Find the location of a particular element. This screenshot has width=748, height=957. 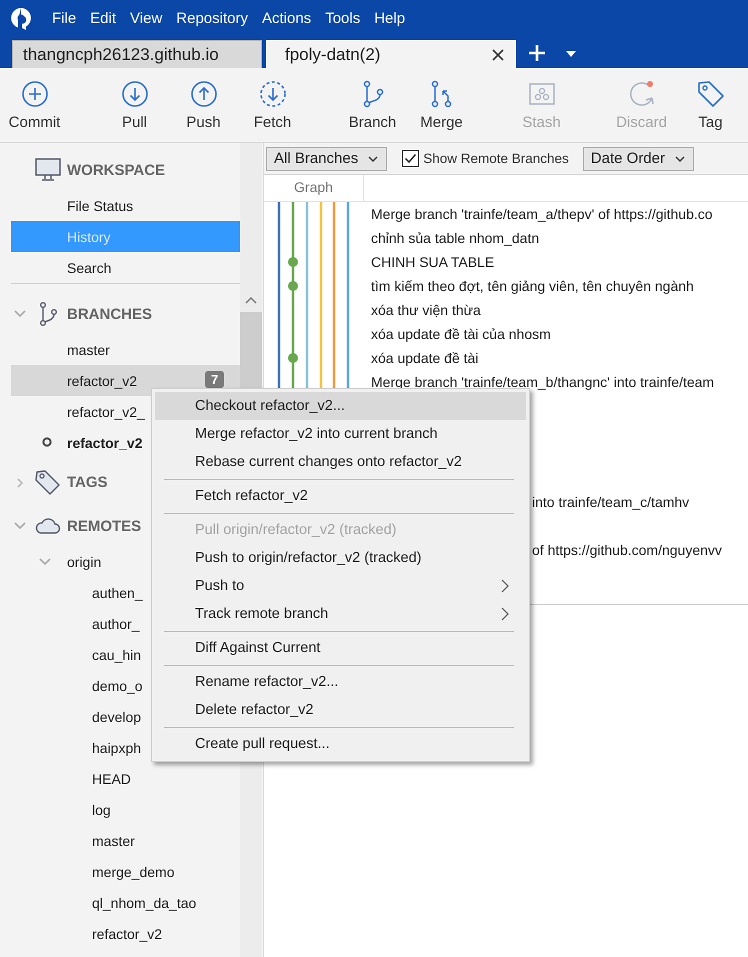

app-logo-icon is located at coordinates (21, 18).